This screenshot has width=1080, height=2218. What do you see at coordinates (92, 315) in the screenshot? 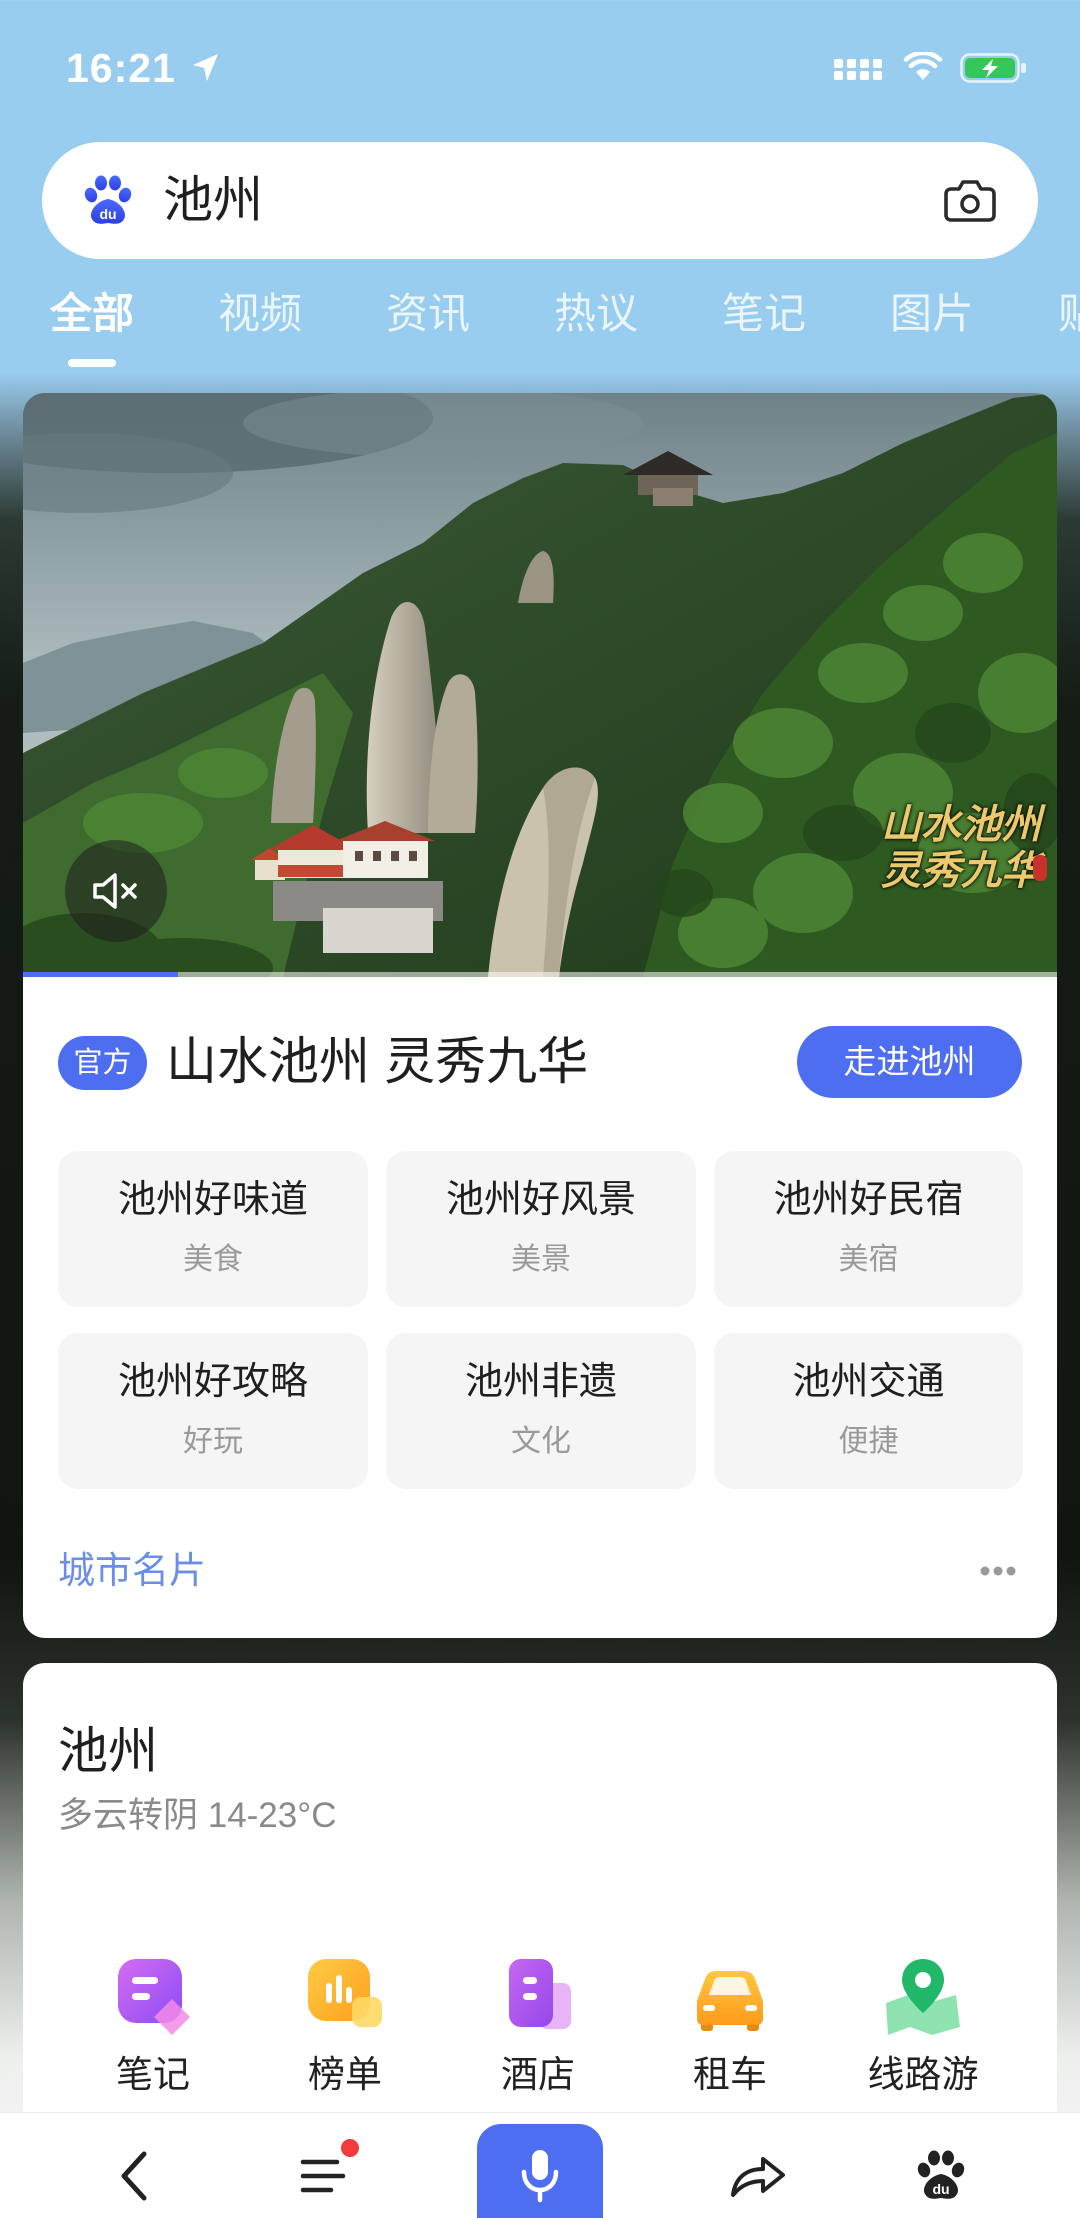
I see `tab-all: 全部` at bounding box center [92, 315].